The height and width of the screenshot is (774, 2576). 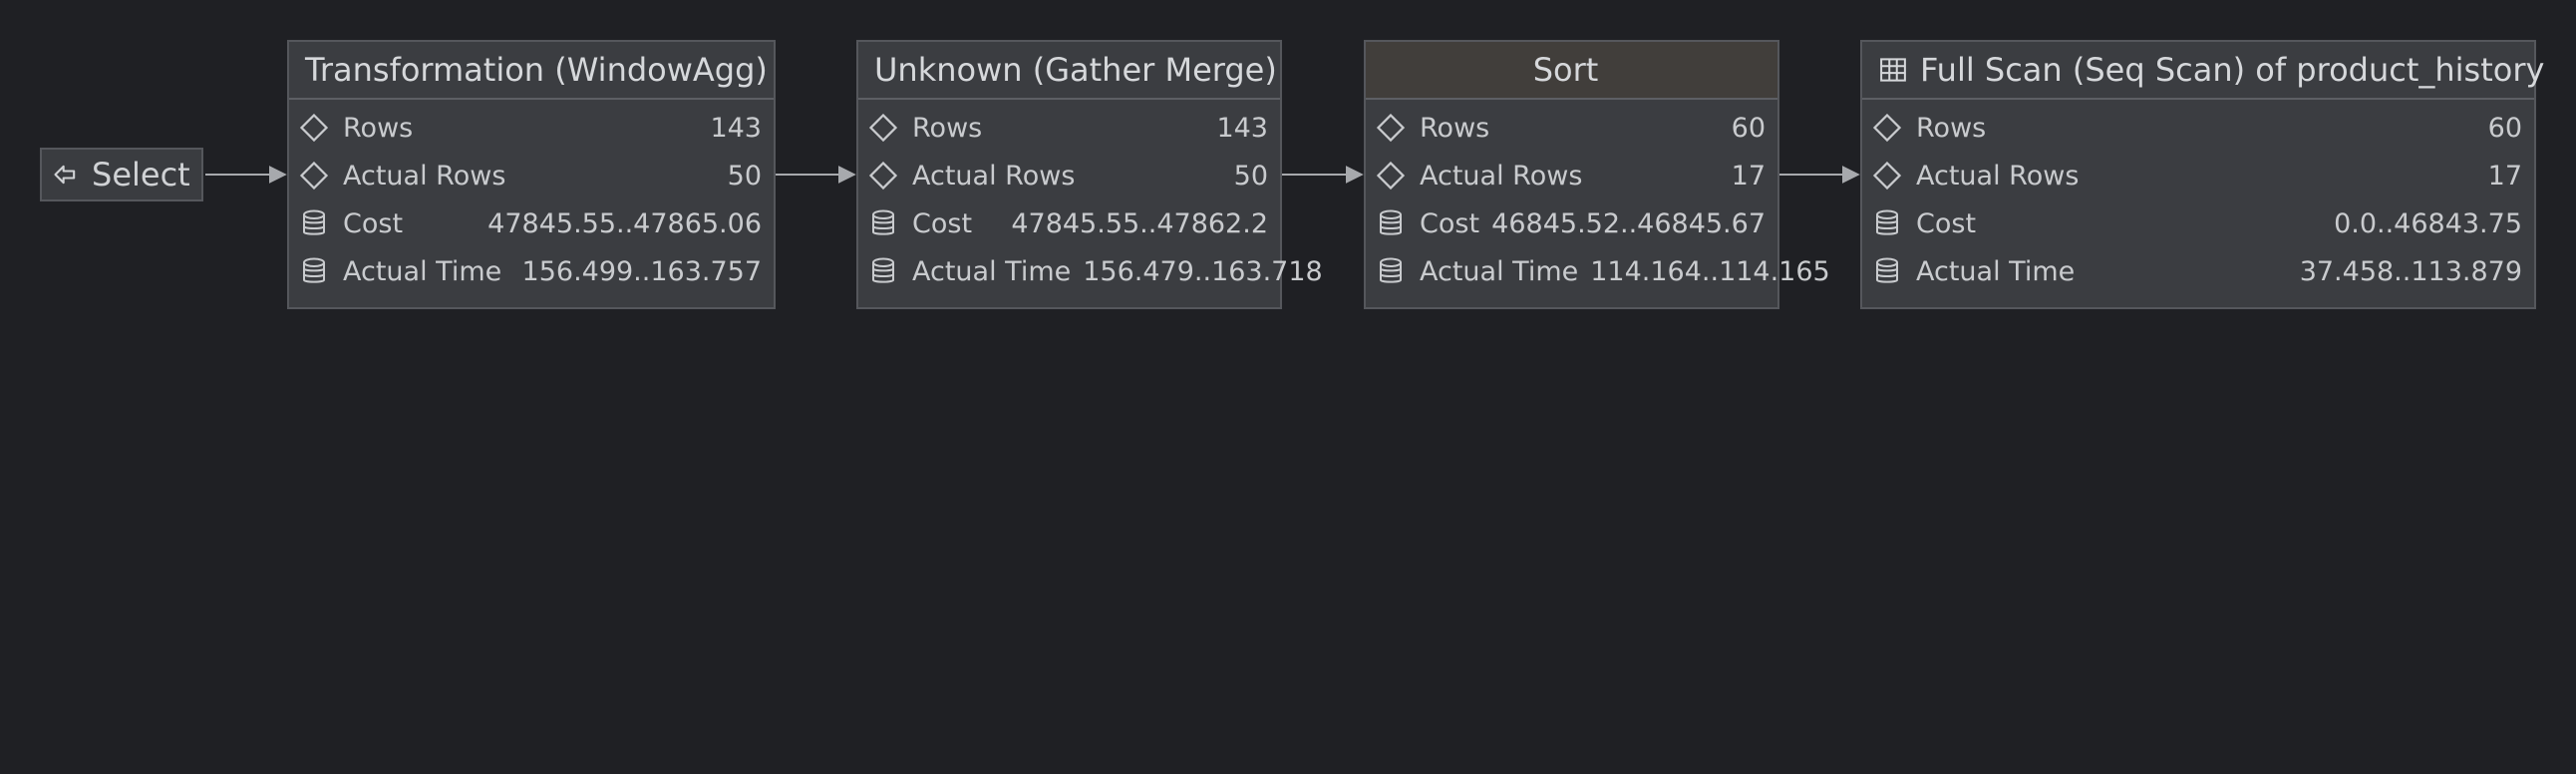 I want to click on metric-value: 47845.55..47862.2, so click(x=1139, y=223).